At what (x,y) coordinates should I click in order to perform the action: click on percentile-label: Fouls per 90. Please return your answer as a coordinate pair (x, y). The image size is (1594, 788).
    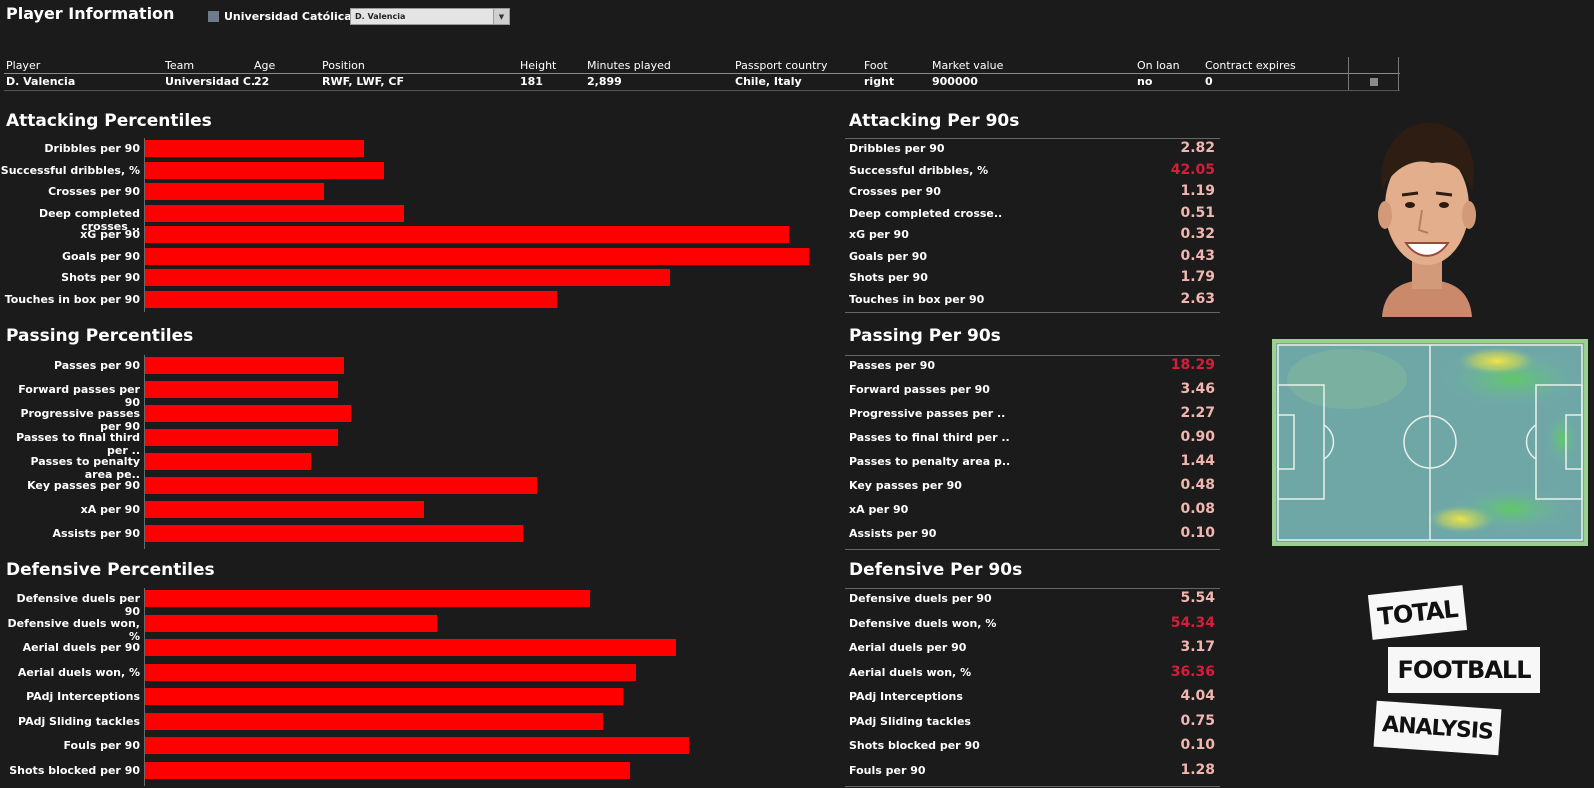
    Looking at the image, I should click on (101, 745).